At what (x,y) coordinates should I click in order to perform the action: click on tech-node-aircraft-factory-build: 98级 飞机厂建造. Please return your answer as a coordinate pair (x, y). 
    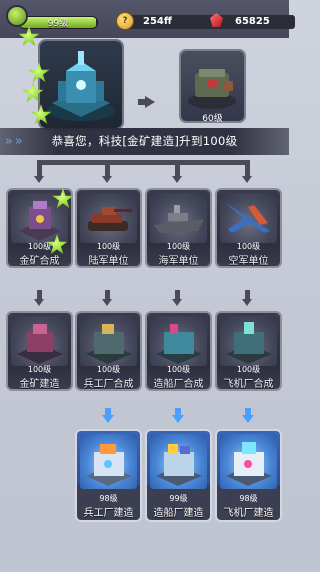
    Looking at the image, I should click on (248, 475).